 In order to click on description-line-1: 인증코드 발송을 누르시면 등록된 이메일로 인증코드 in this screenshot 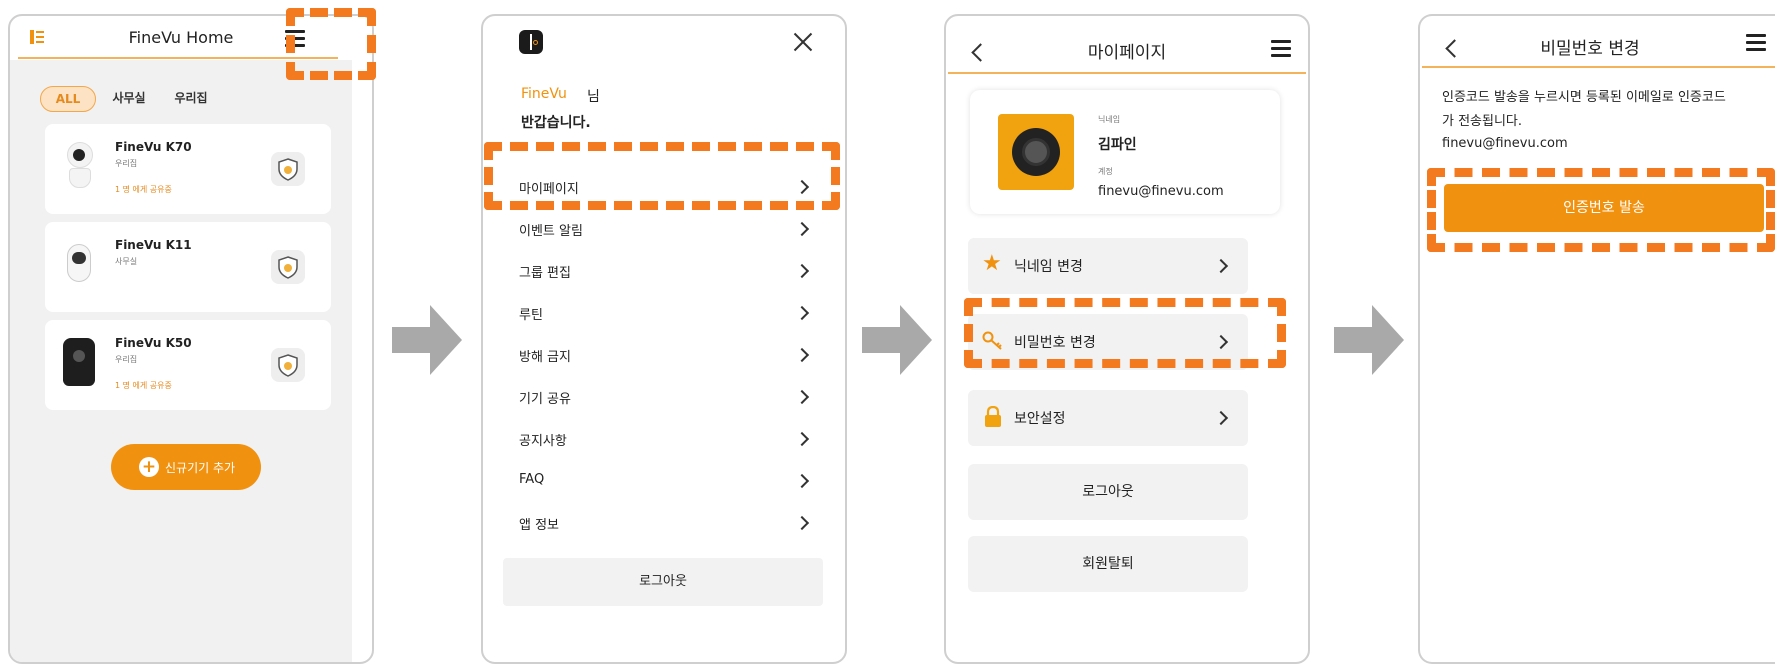, I will do `click(1584, 97)`.